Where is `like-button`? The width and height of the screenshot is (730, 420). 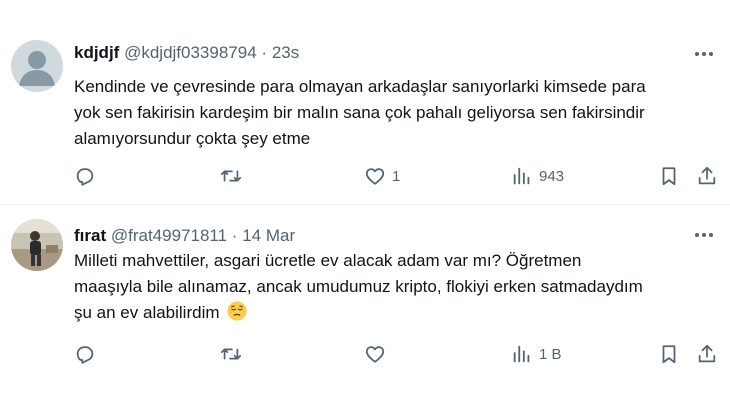
like-button is located at coordinates (378, 354).